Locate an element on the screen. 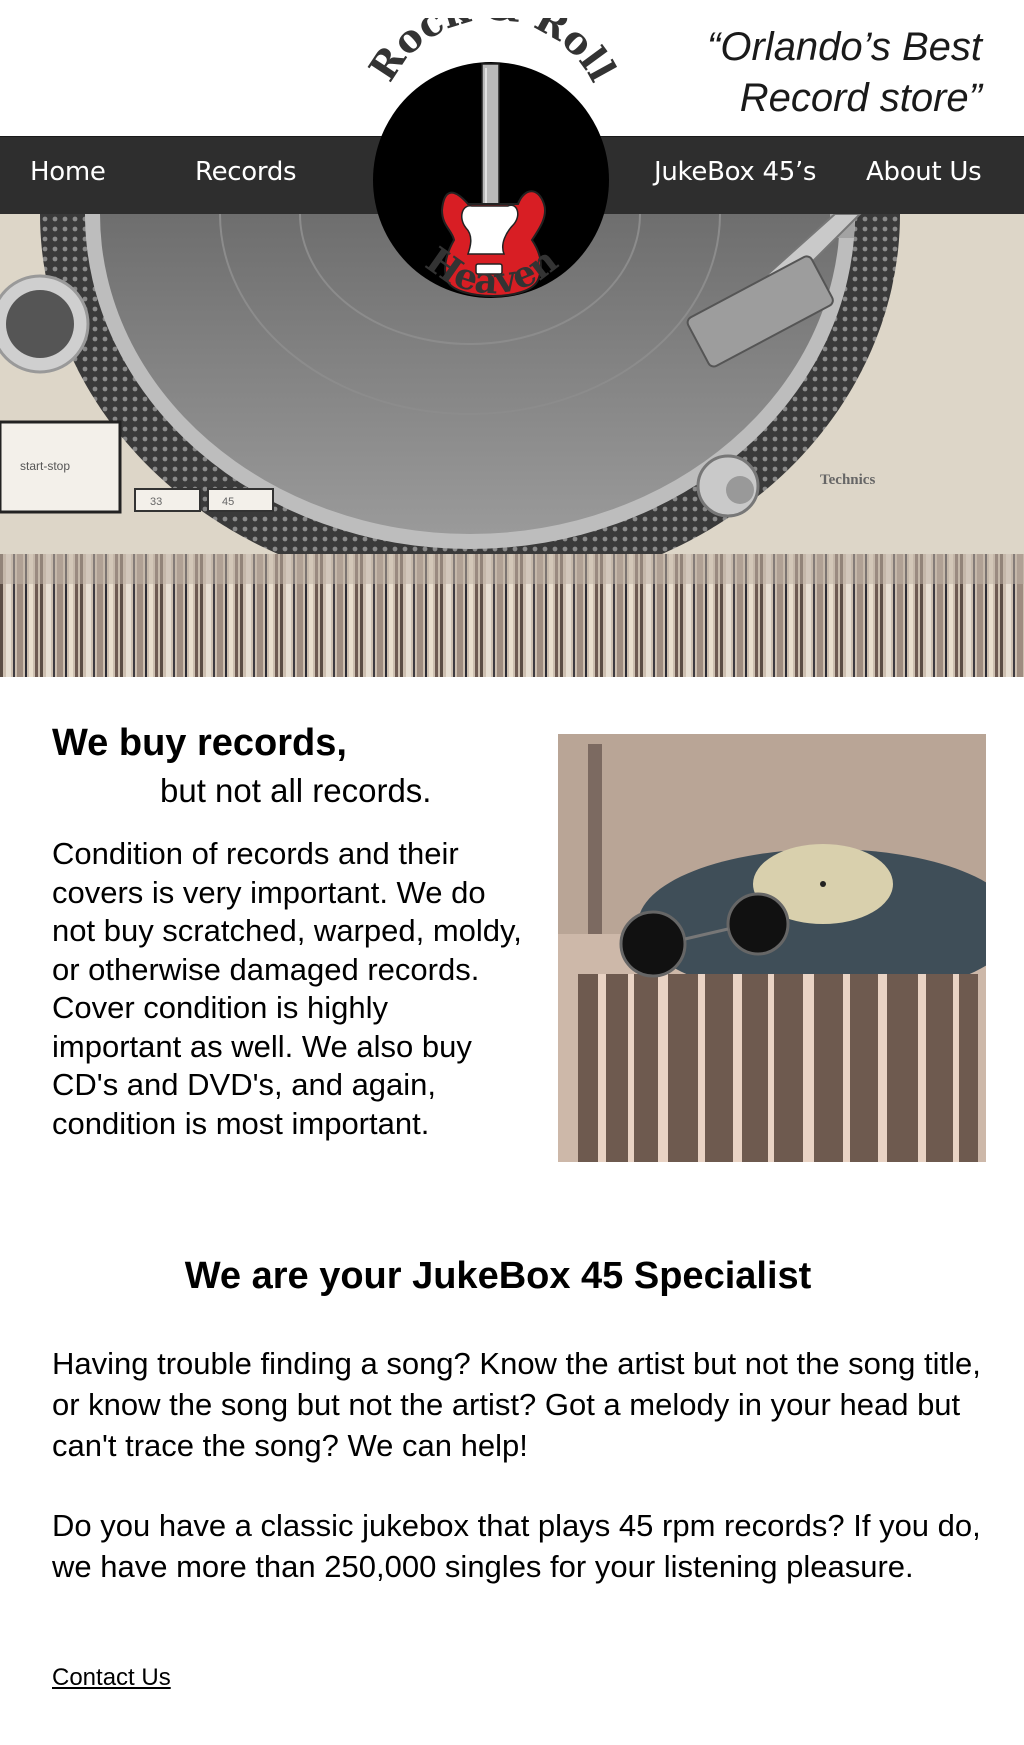  nav-jukebox-45s: JukeBox 45’s is located at coordinates (735, 172).